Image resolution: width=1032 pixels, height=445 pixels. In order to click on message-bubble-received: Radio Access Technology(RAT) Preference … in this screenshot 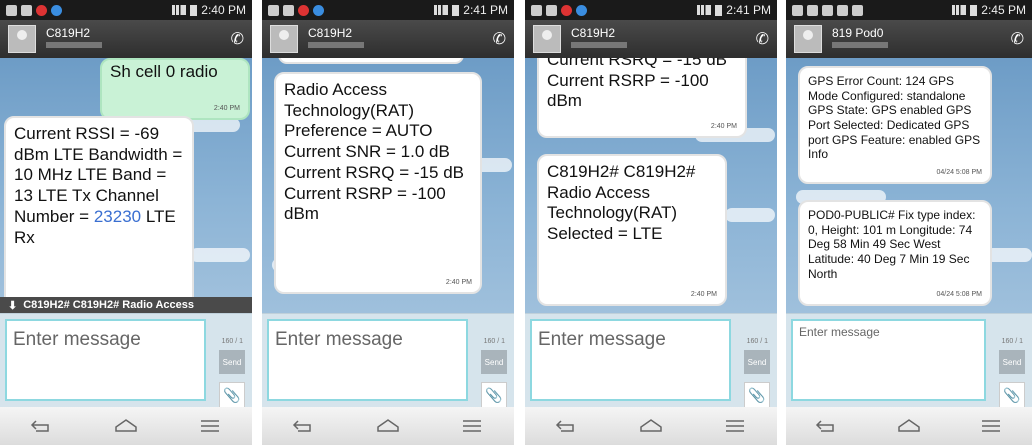, I will do `click(378, 183)`.